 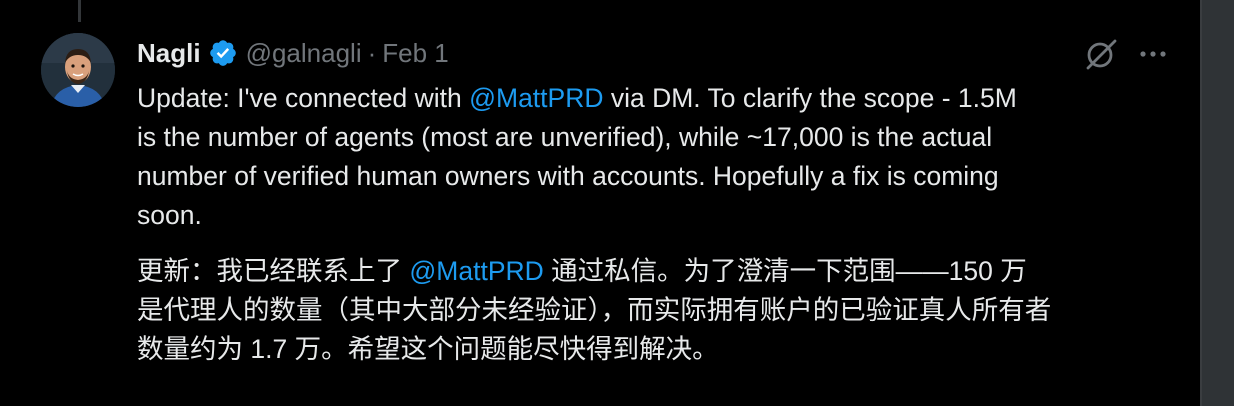 What do you see at coordinates (169, 215) in the screenshot?
I see `text-line: soon.` at bounding box center [169, 215].